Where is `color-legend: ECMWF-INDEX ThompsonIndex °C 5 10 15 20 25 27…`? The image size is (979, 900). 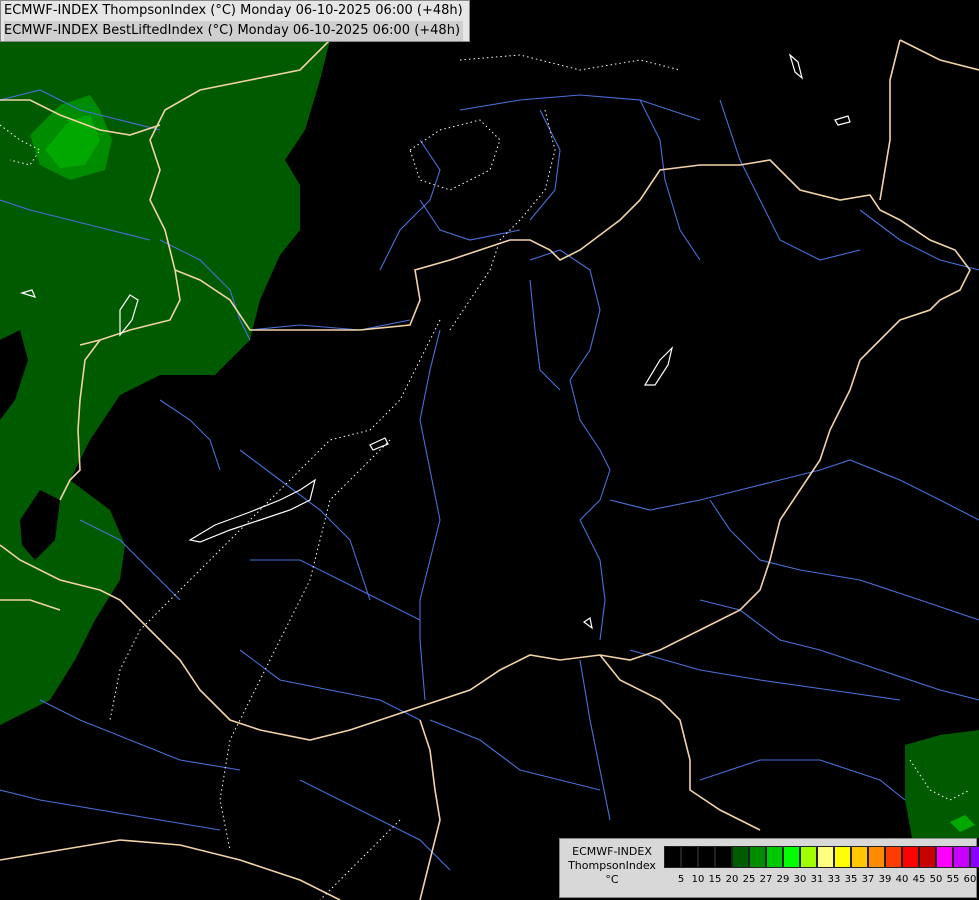
color-legend: ECMWF-INDEX ThompsonIndex °C 5 10 15 20 25 27… is located at coordinates (769, 868).